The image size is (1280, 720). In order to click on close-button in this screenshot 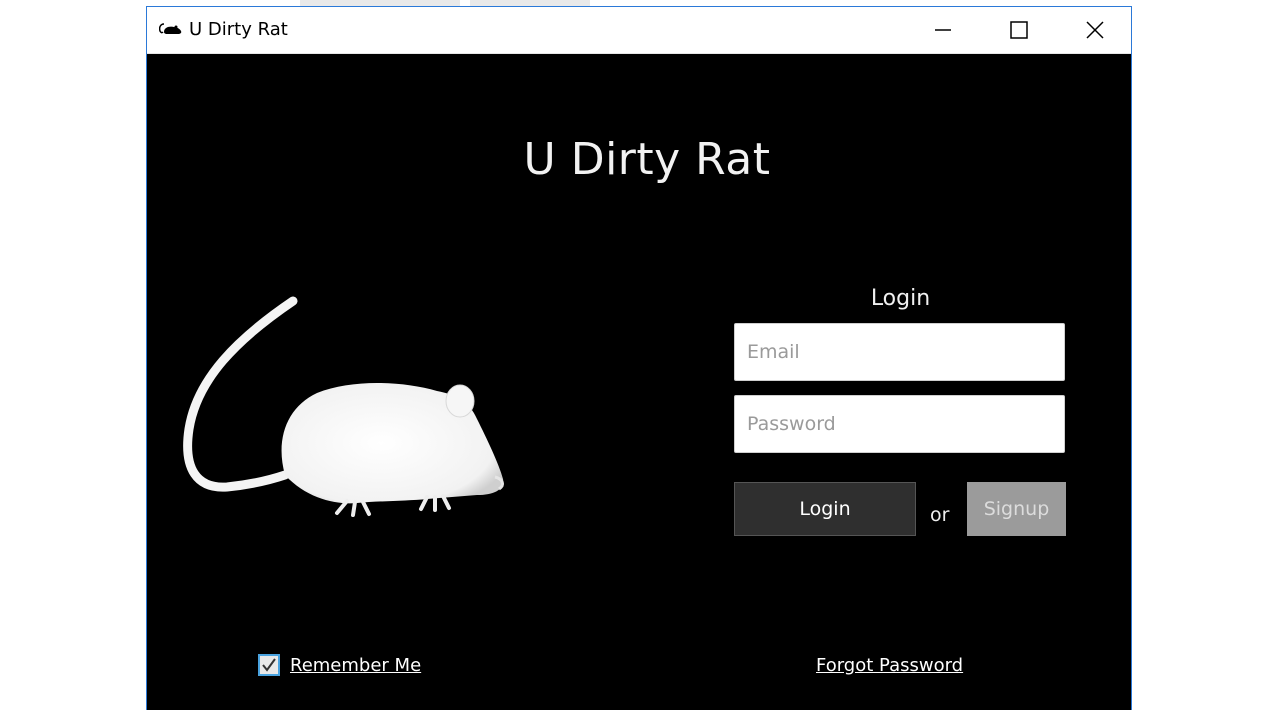, I will do `click(1095, 30)`.